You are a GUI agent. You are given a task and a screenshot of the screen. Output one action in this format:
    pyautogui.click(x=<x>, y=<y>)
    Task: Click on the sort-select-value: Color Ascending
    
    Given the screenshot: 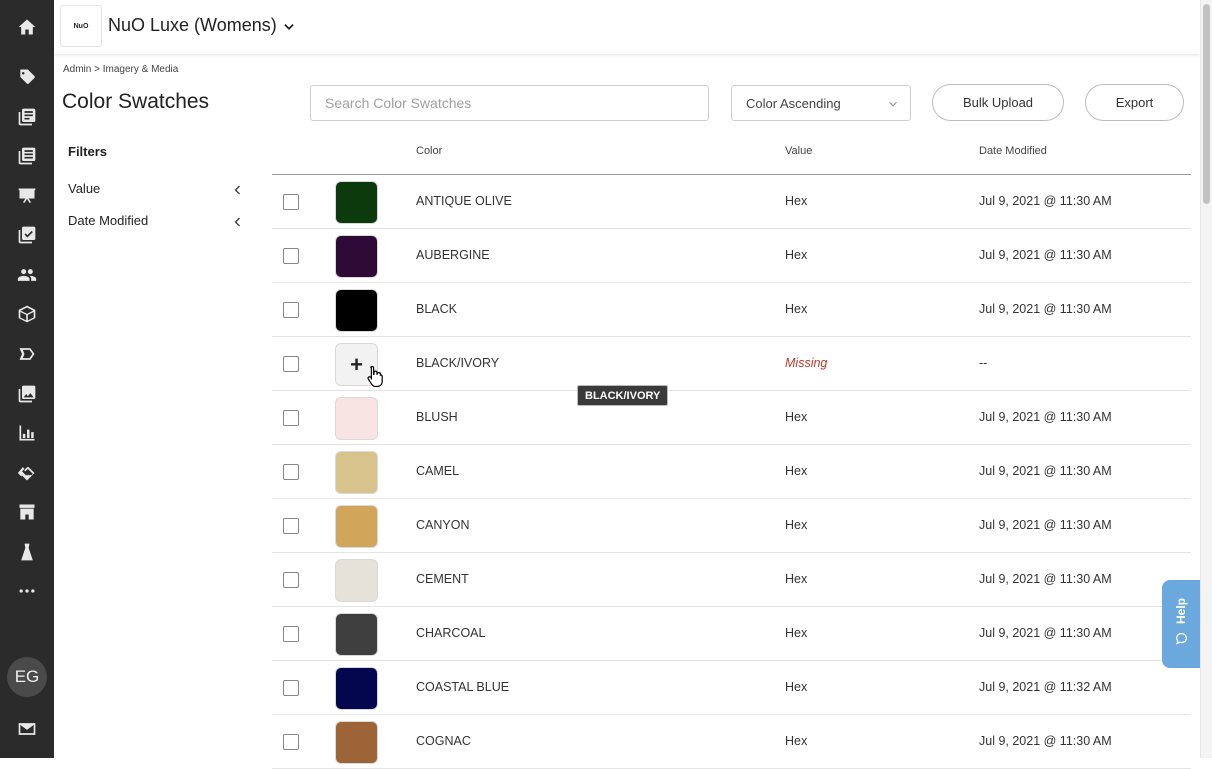 What is the action you would take?
    pyautogui.click(x=793, y=103)
    